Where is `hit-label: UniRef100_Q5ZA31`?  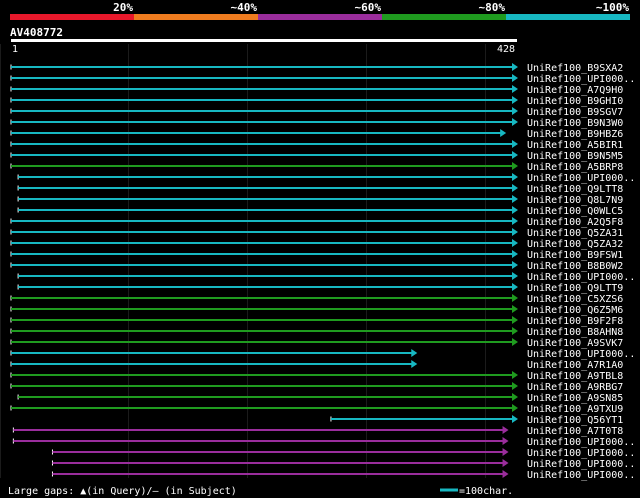 hit-label: UniRef100_Q5ZA31 is located at coordinates (575, 233).